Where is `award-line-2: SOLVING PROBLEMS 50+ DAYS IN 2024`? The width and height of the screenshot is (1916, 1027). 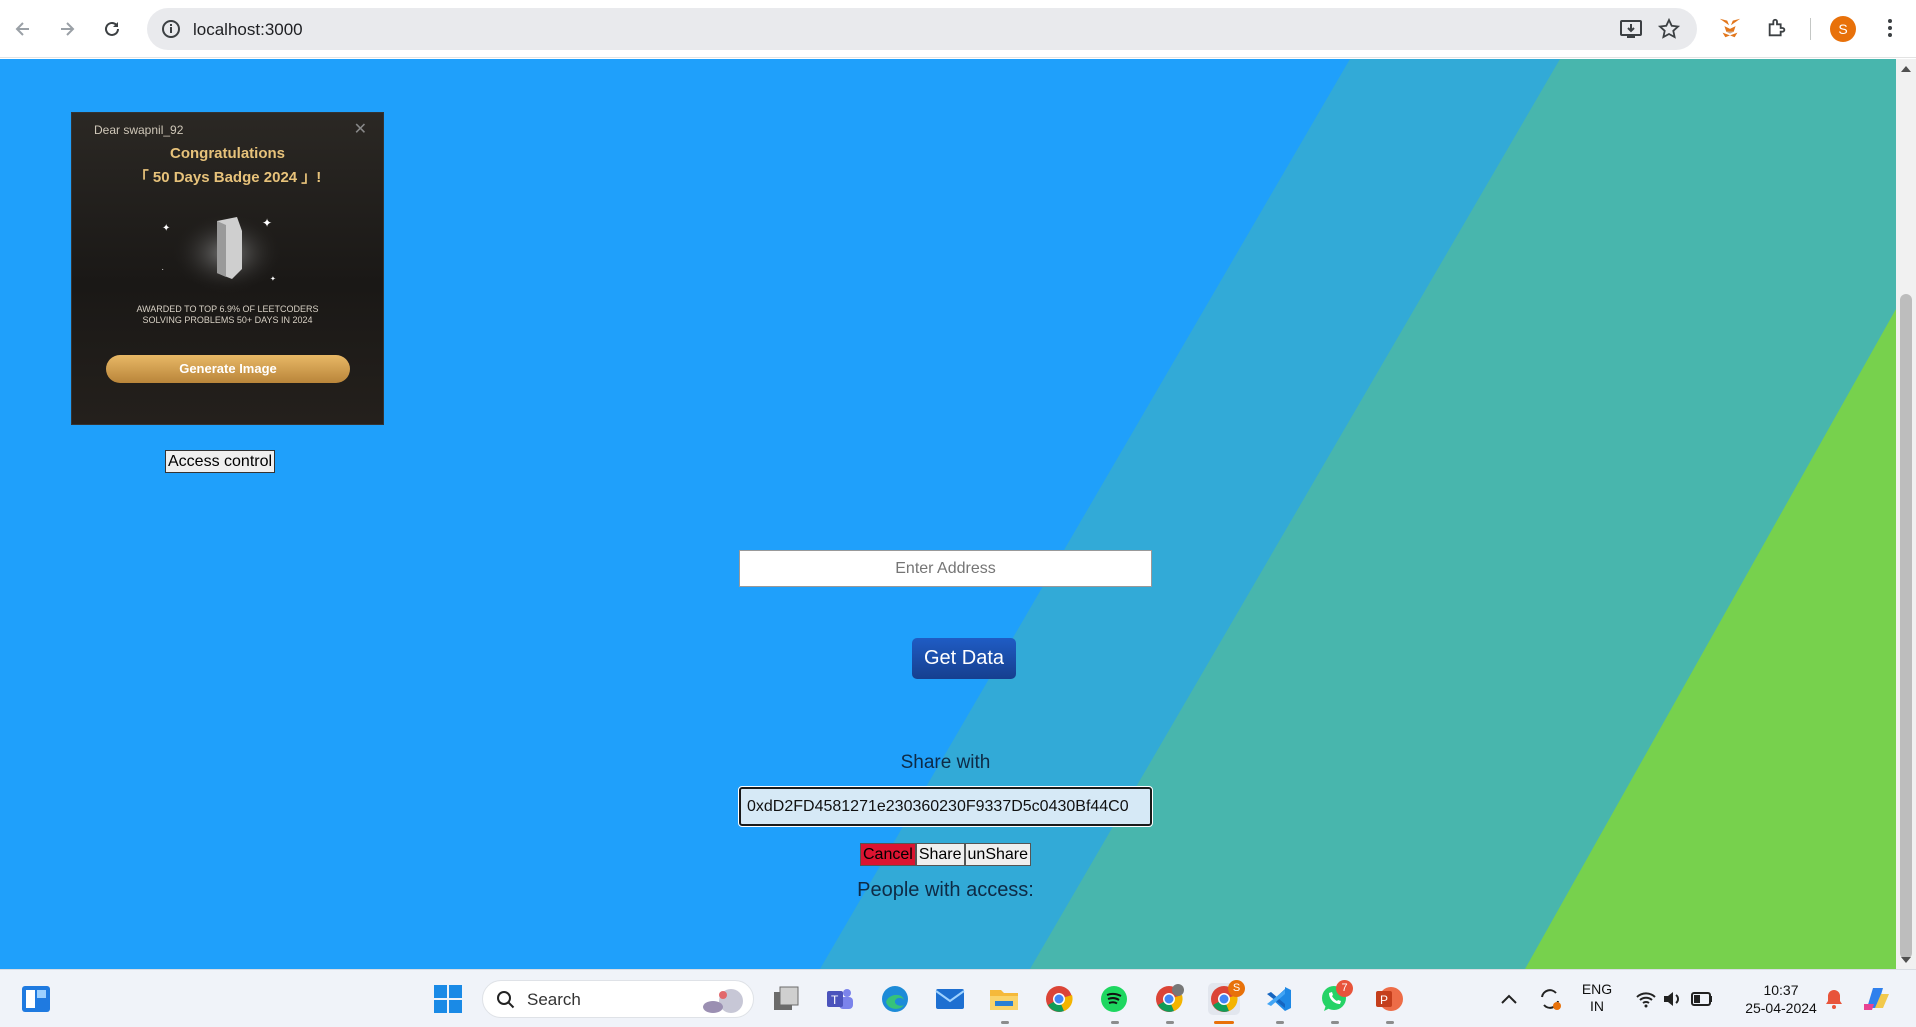
award-line-2: SOLVING PROBLEMS 50+ DAYS IN 2024 is located at coordinates (227, 320).